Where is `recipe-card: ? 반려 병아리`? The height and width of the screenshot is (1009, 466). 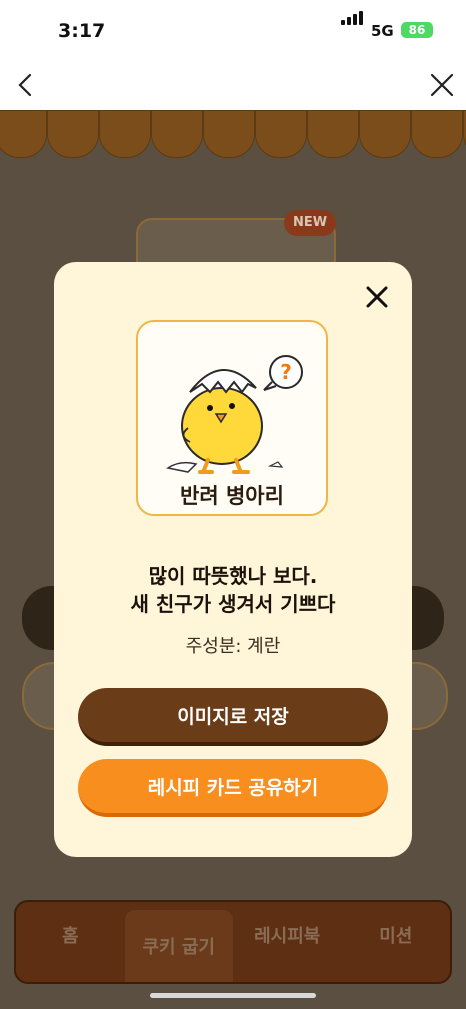
recipe-card: ? 반려 병아리 is located at coordinates (232, 418).